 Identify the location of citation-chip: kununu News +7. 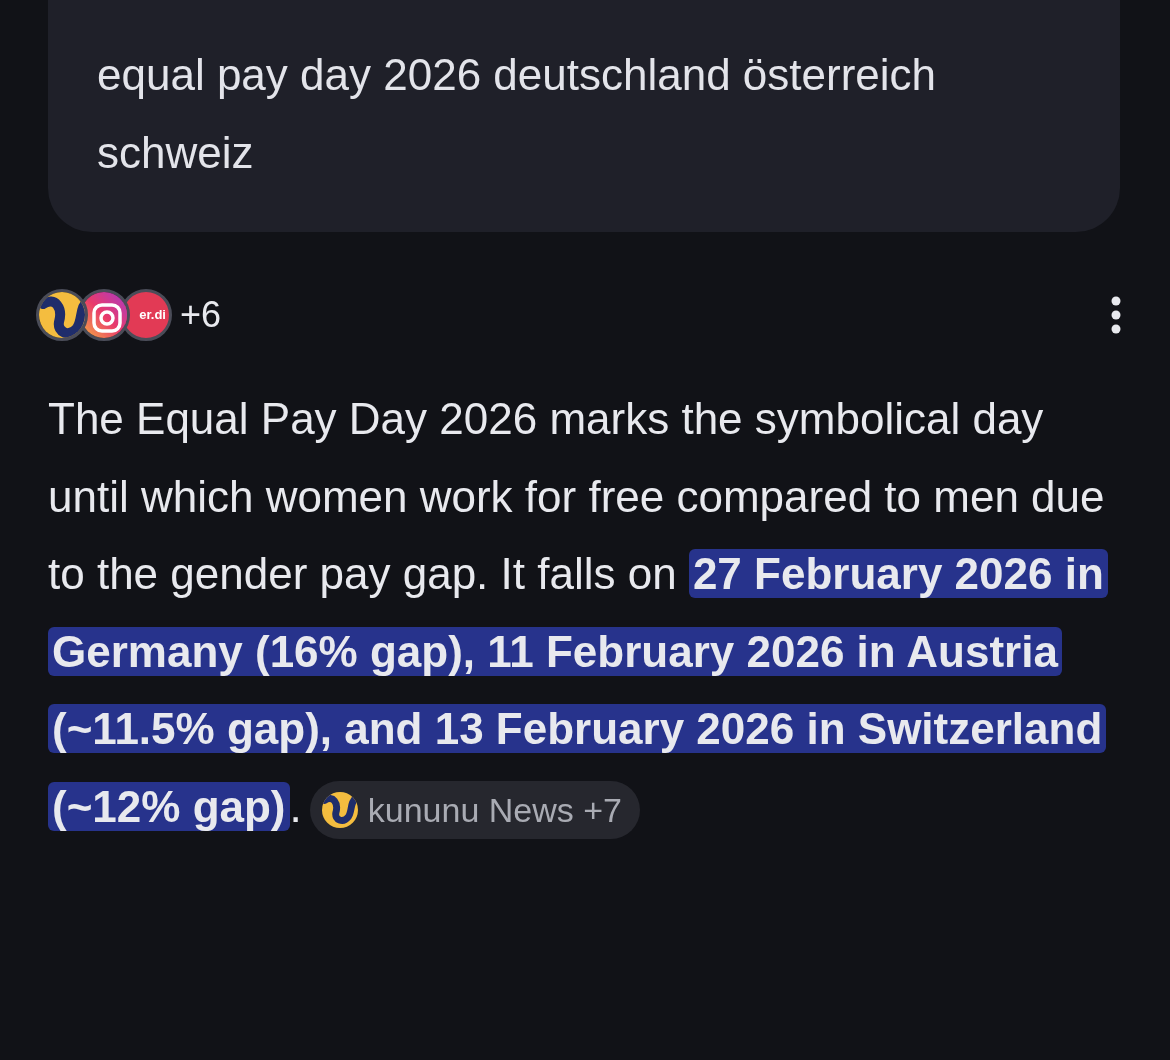
(474, 809).